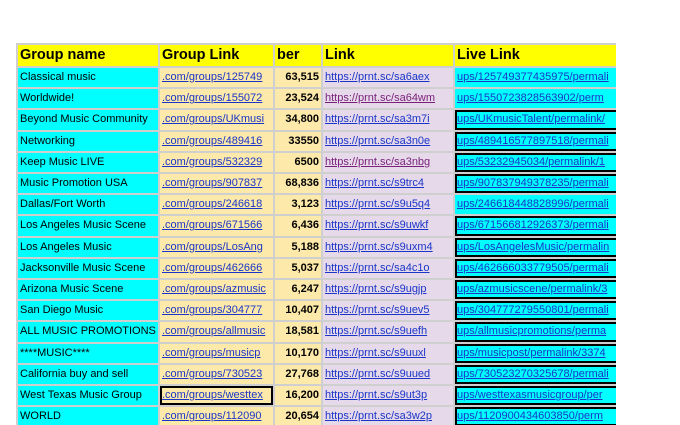  I want to click on group-link-cell-text: .com/groups/489416, so click(212, 141).